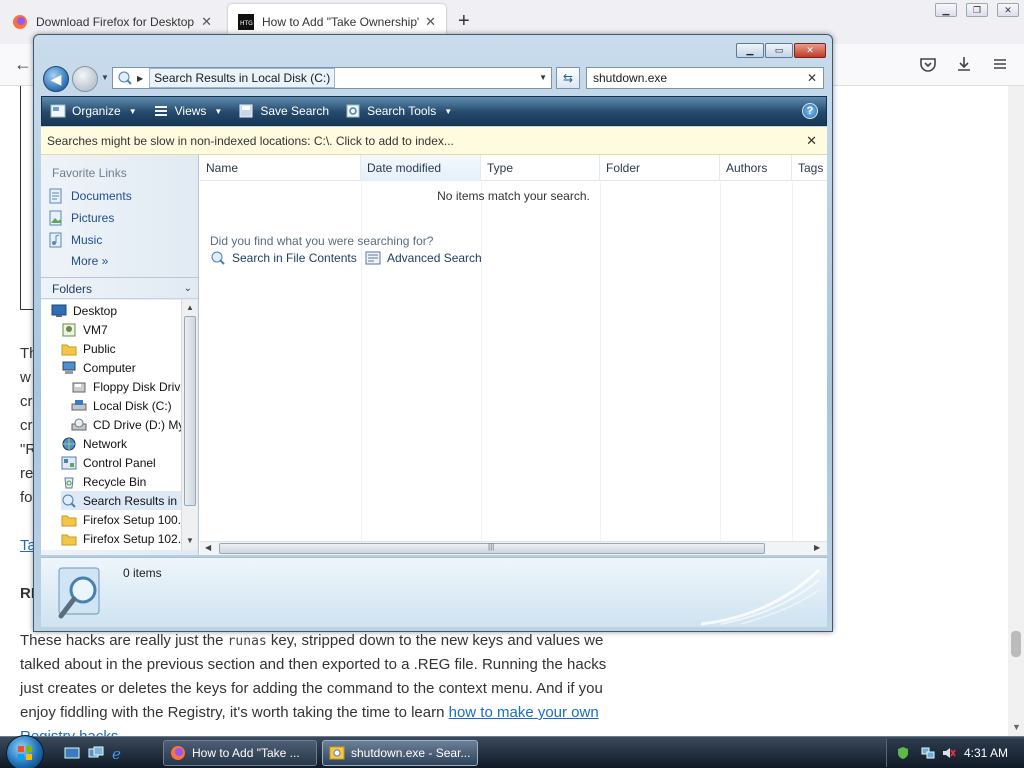 The width and height of the screenshot is (1024, 768). Describe the element at coordinates (140, 78) in the screenshot. I see `breadcrumb-chevron-icon: ▶` at that location.